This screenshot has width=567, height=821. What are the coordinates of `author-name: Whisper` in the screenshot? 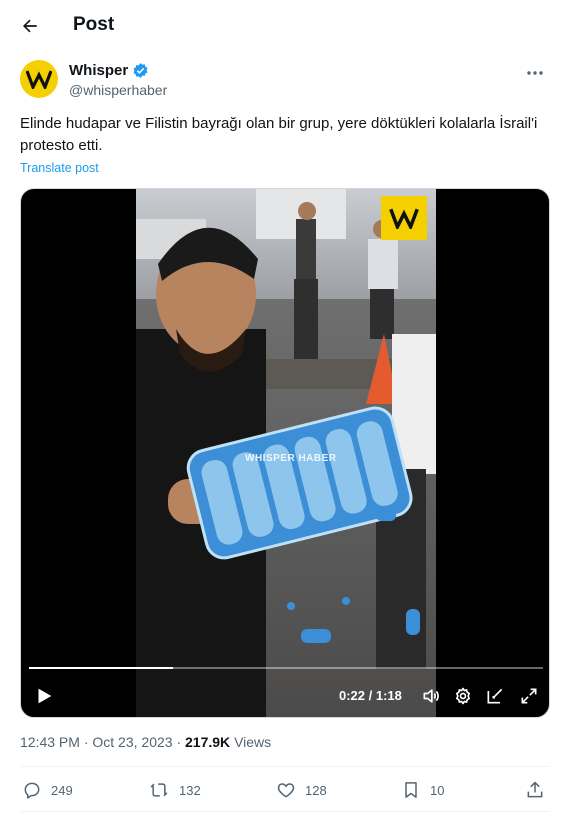 It's located at (109, 70).